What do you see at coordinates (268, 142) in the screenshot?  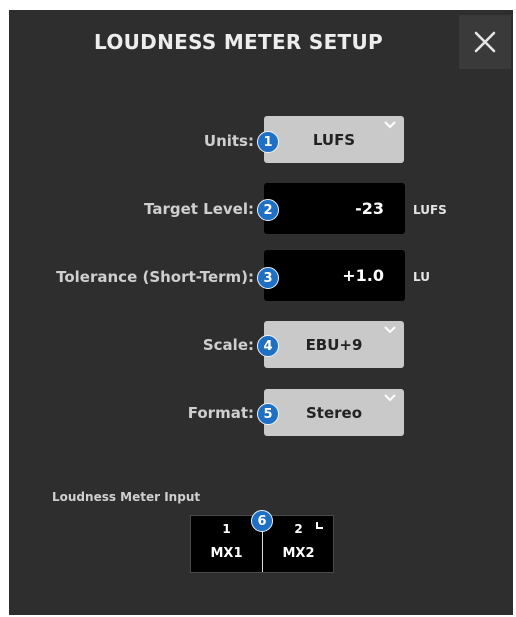 I see `callout-badge-1: 1` at bounding box center [268, 142].